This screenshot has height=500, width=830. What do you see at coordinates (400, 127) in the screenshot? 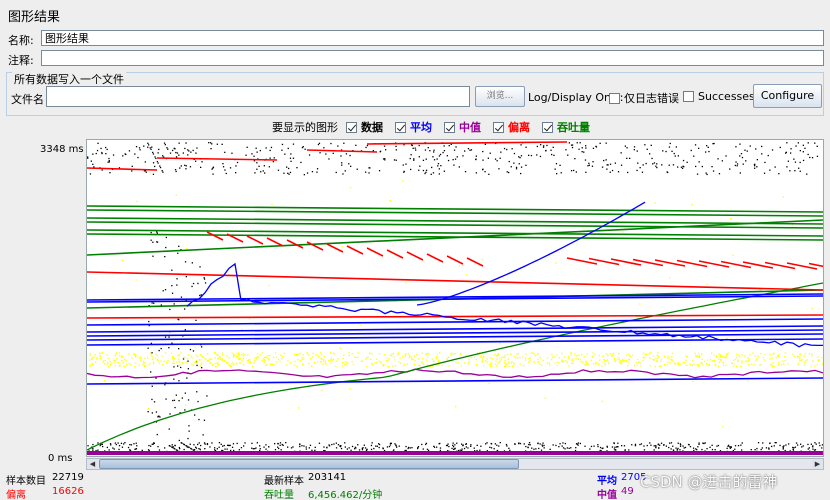
I see `legend-average-checkbox` at bounding box center [400, 127].